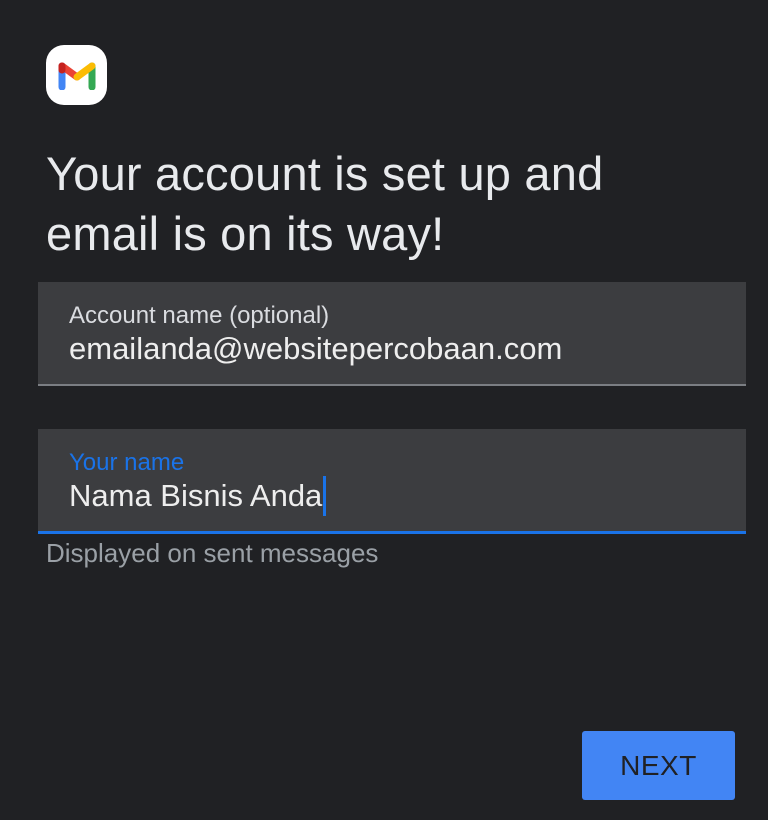 The image size is (768, 820). I want to click on next-button: NEXT, so click(658, 765).